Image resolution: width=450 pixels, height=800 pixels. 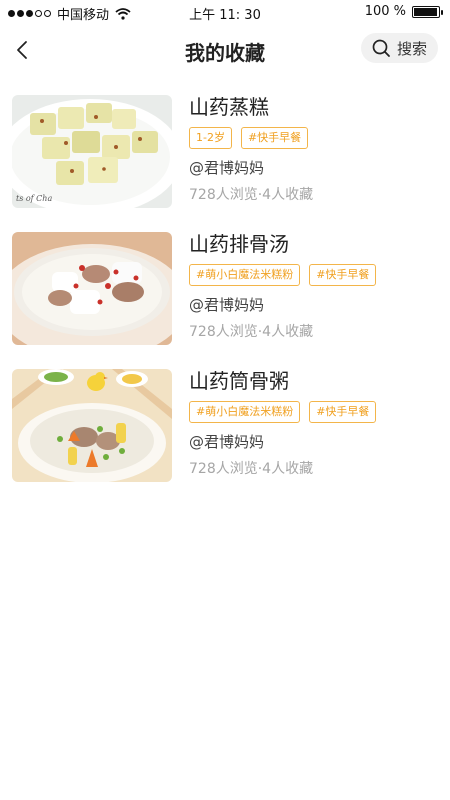 What do you see at coordinates (239, 381) in the screenshot?
I see `recipe-name: 山药筒骨粥` at bounding box center [239, 381].